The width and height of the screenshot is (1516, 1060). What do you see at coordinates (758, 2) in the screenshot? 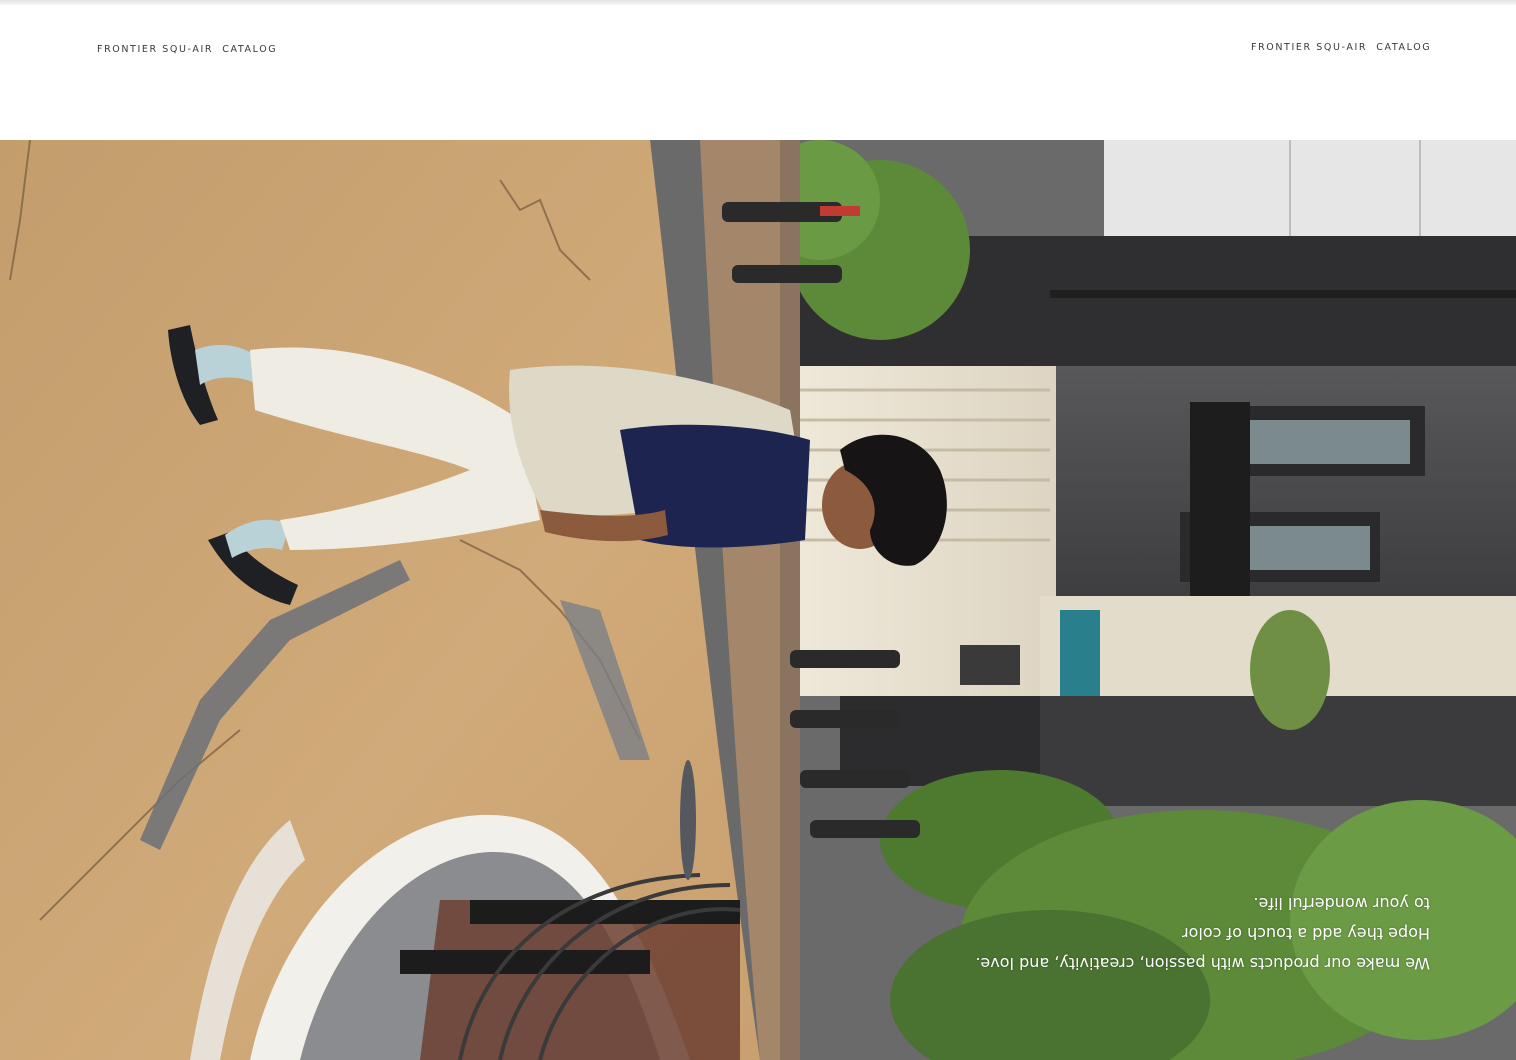
I see `top-rule` at bounding box center [758, 2].